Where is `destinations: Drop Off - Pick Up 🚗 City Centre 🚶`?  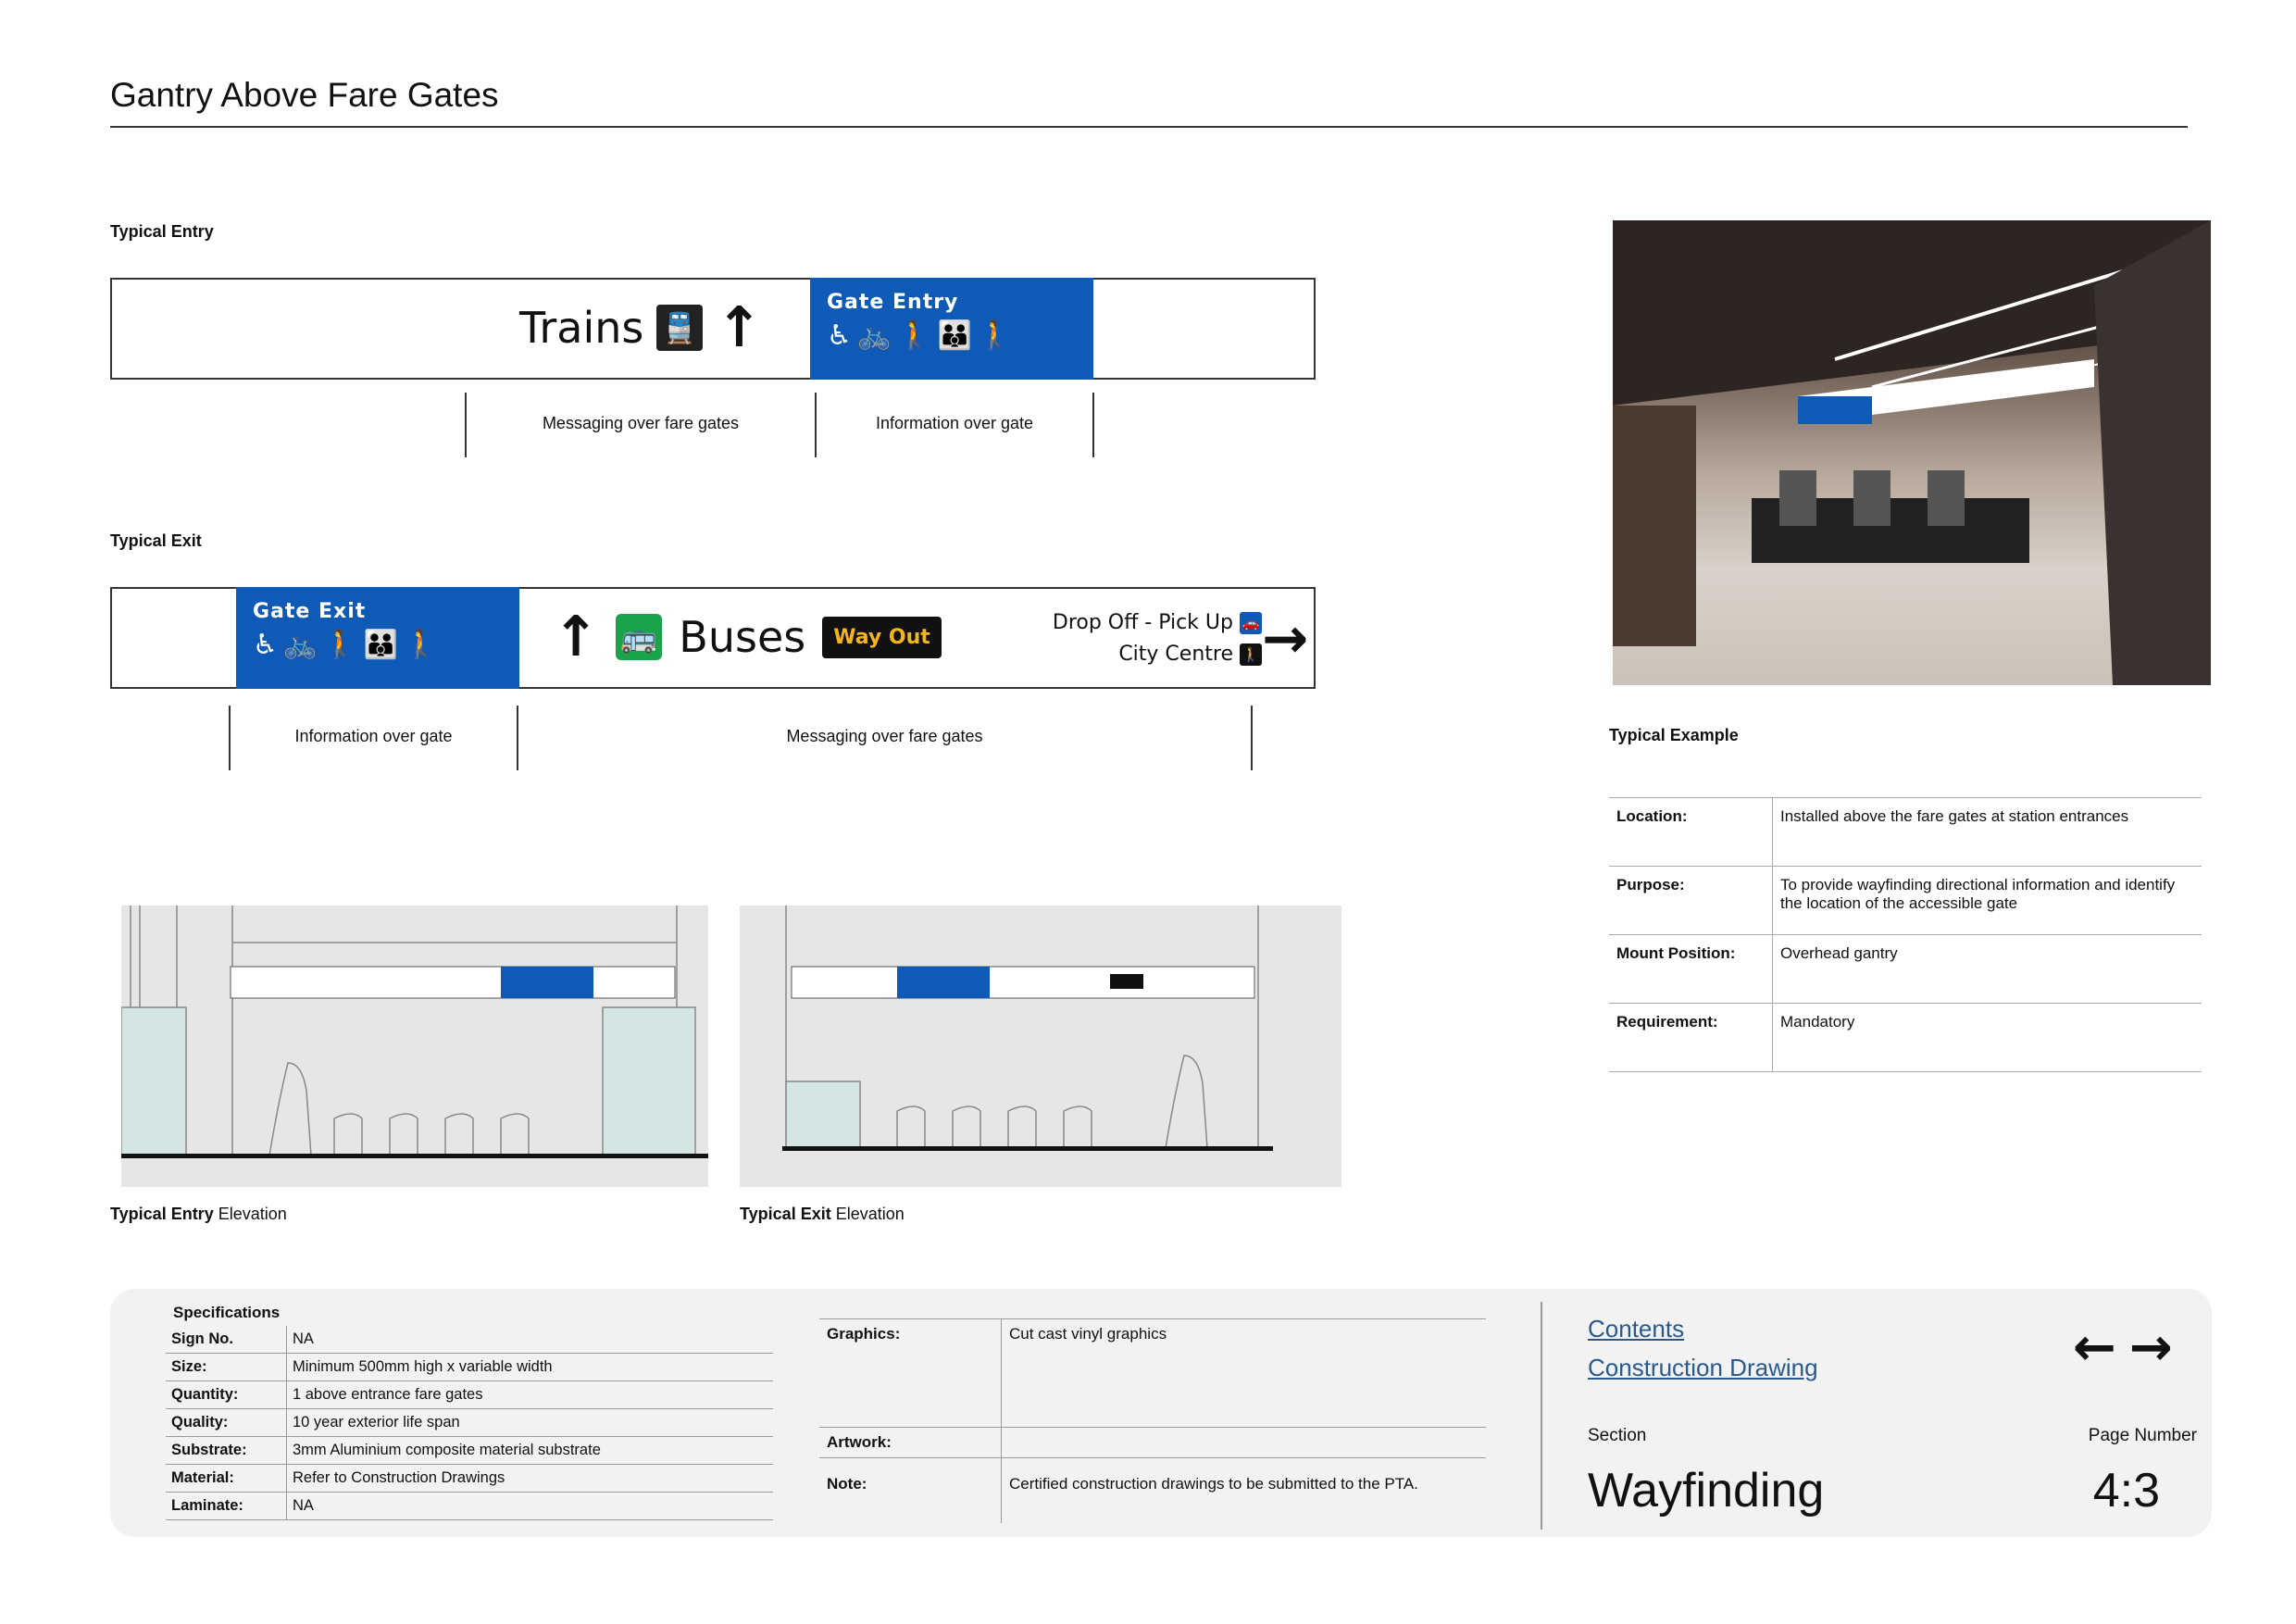
destinations: Drop Off - Pick Up 🚗 City Centre 🚶 is located at coordinates (1099, 638).